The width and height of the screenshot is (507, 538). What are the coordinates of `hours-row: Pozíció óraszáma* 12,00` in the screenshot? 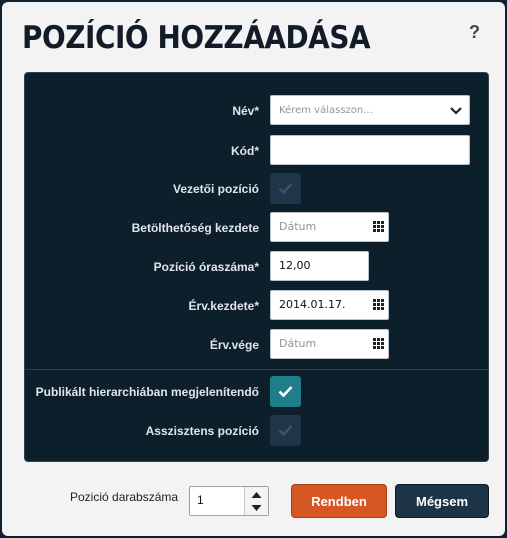 It's located at (256, 267).